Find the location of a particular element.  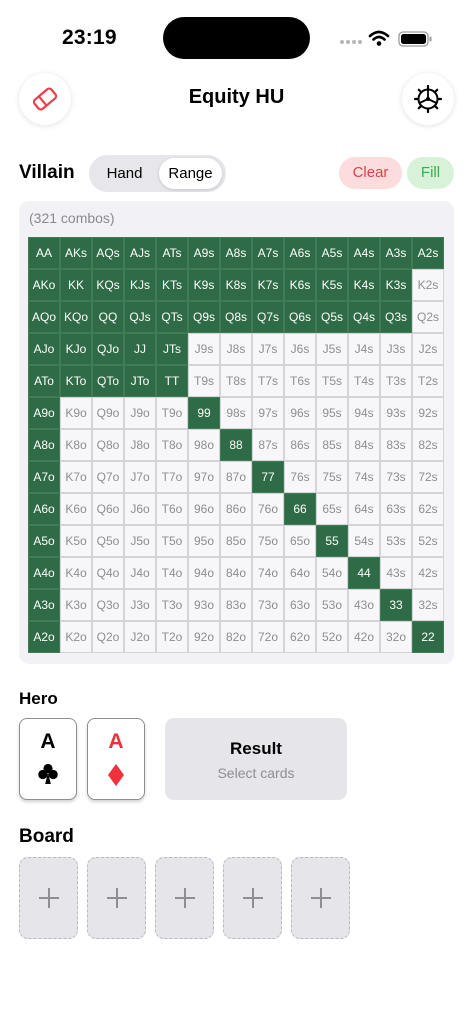

range-cell-65s: 65s is located at coordinates (332, 509).